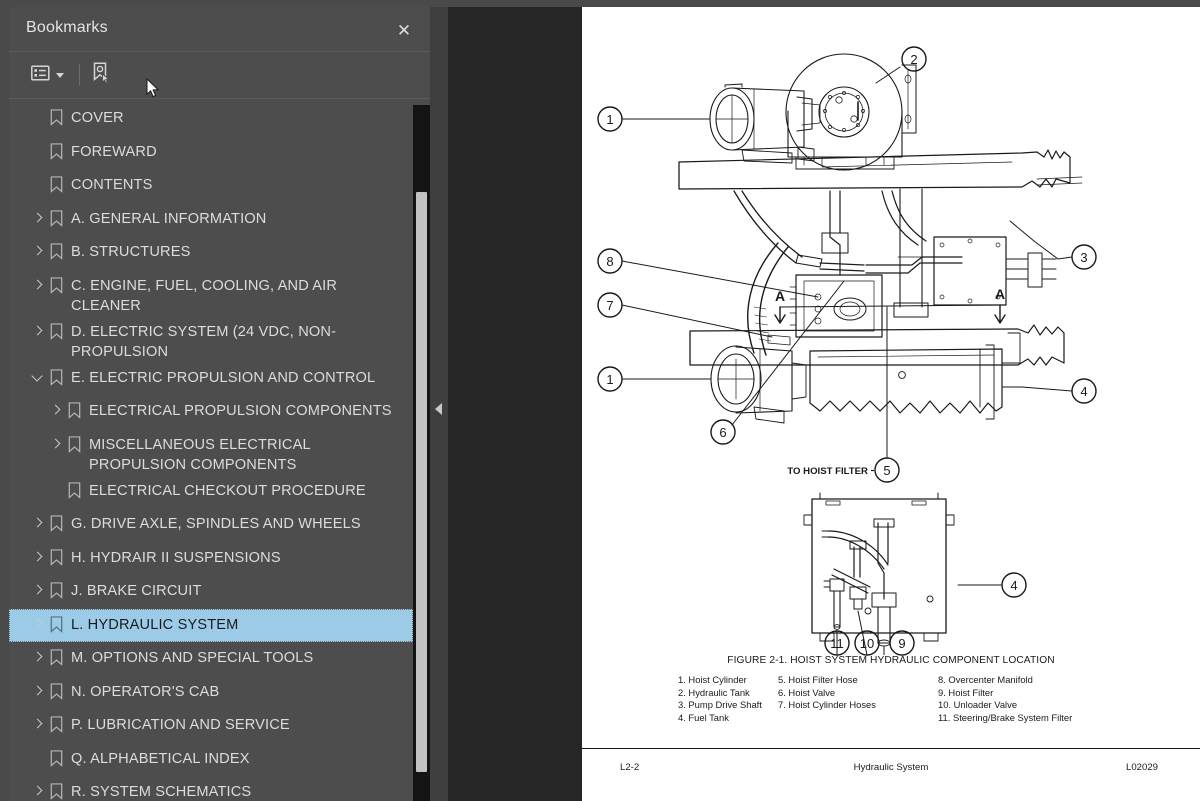 Image resolution: width=1200 pixels, height=801 pixels. What do you see at coordinates (114, 151) in the screenshot?
I see `bookmark-label: FOREWARD` at bounding box center [114, 151].